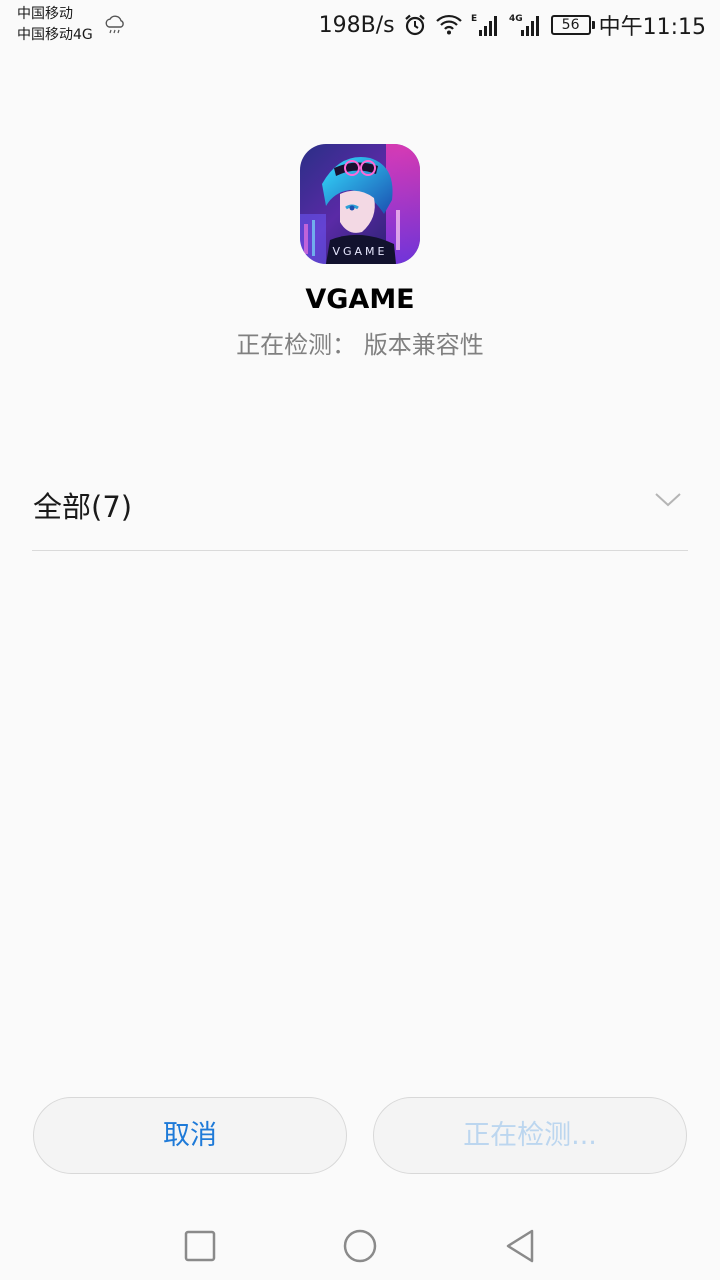 The image size is (720, 1280). Describe the element at coordinates (114, 24) in the screenshot. I see `cloud-rain-icon` at that location.